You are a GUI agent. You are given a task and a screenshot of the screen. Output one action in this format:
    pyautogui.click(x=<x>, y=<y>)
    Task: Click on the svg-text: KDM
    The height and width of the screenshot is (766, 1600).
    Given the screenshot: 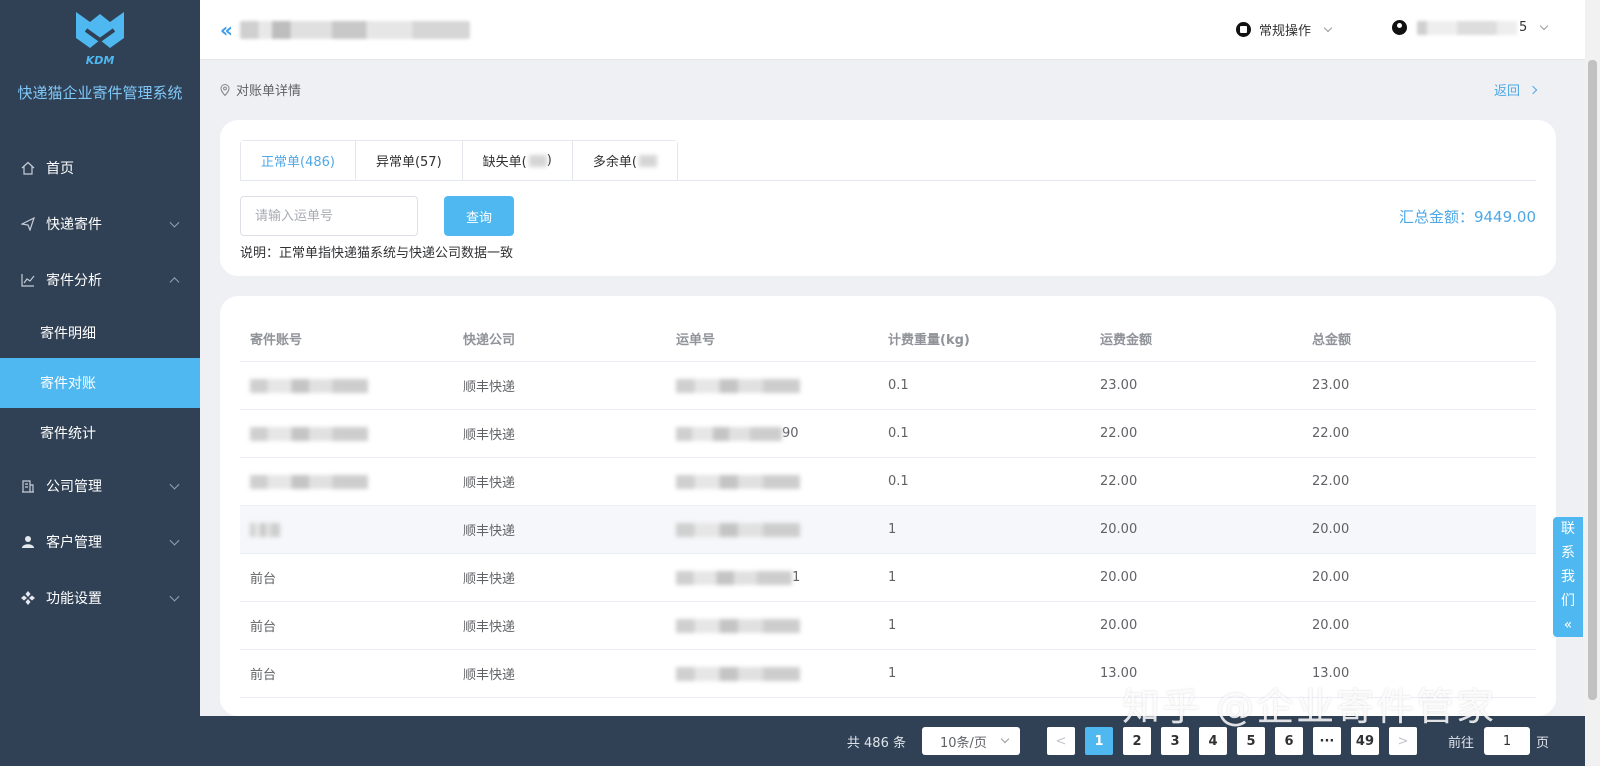 What is the action you would take?
    pyautogui.click(x=100, y=60)
    